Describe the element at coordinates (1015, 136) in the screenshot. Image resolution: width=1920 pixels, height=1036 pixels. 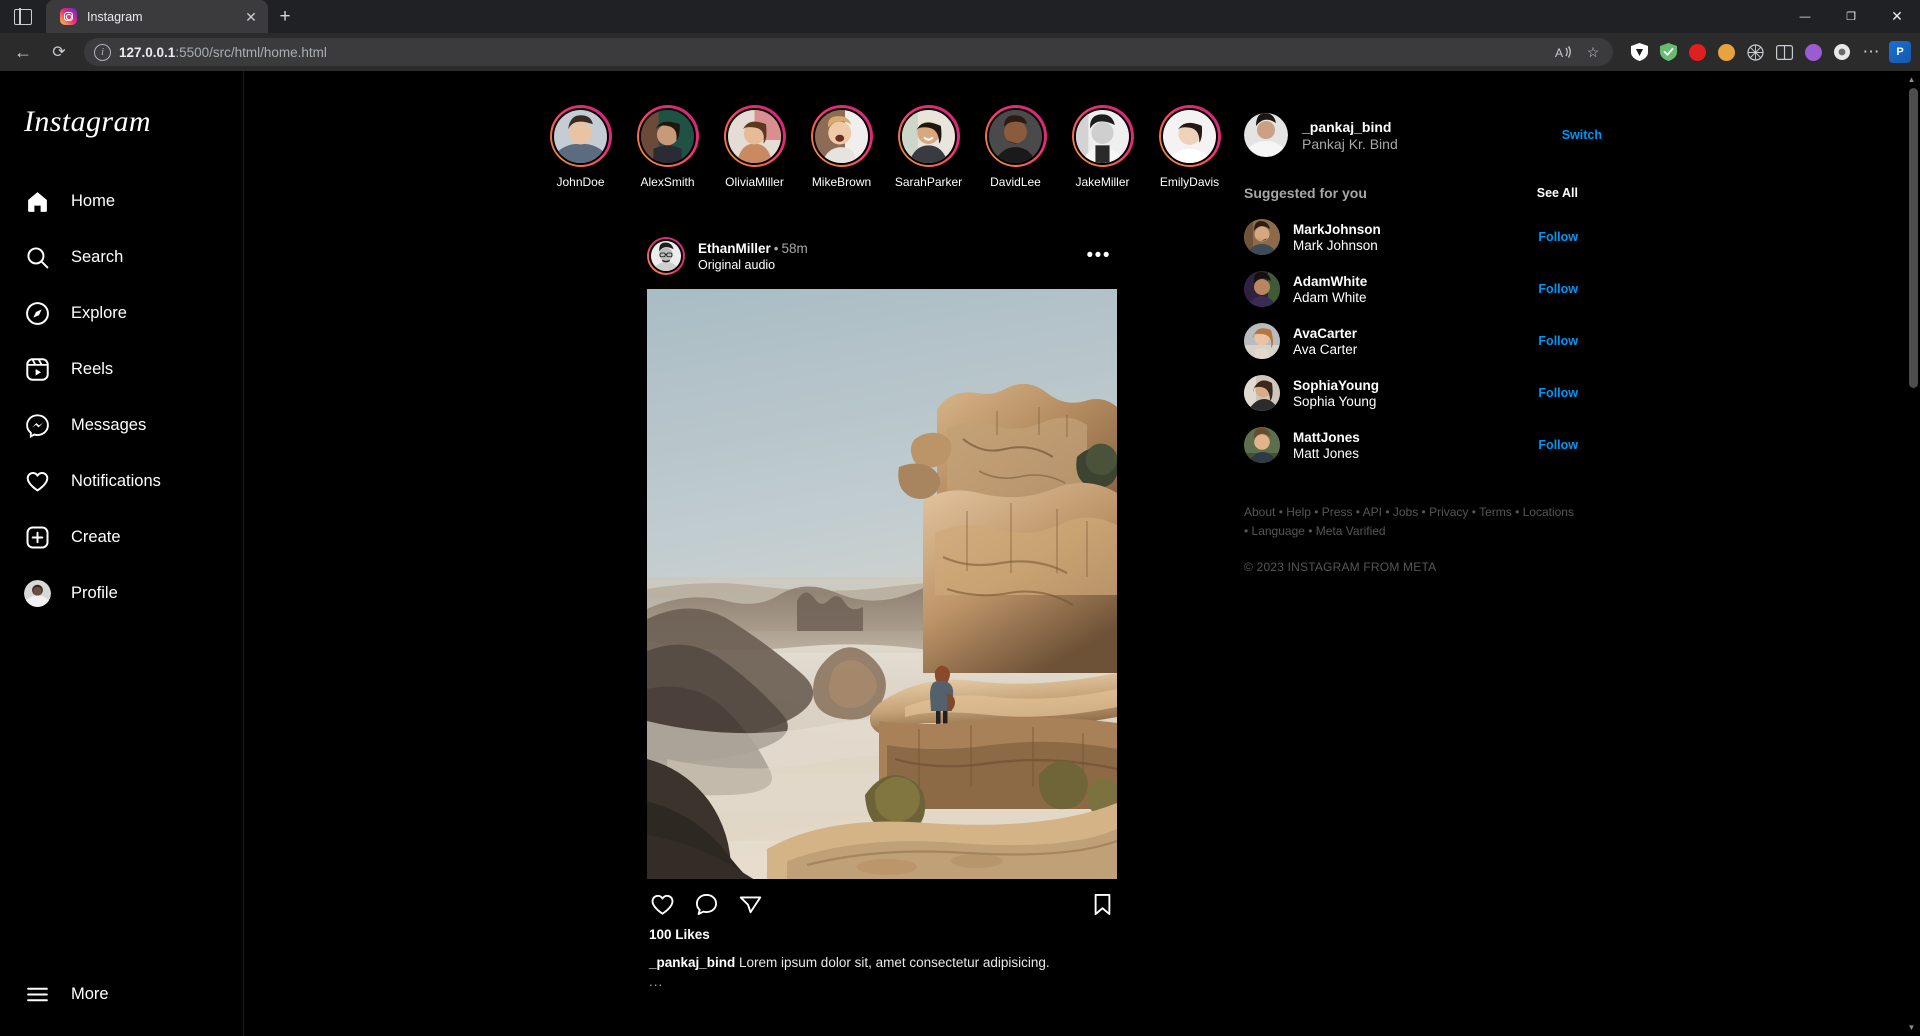
I see `story-ring` at that location.